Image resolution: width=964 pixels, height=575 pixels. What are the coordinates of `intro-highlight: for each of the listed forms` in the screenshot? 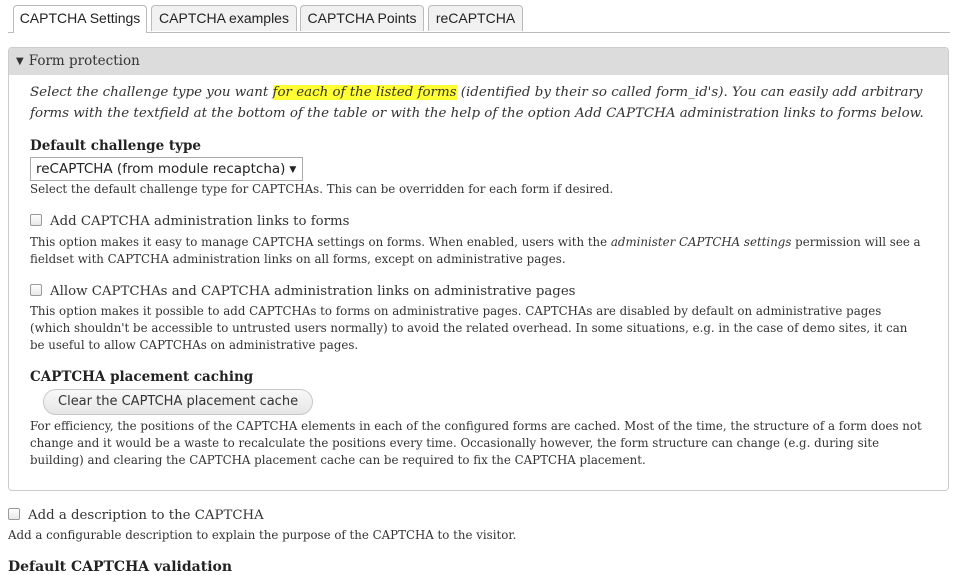 It's located at (364, 92).